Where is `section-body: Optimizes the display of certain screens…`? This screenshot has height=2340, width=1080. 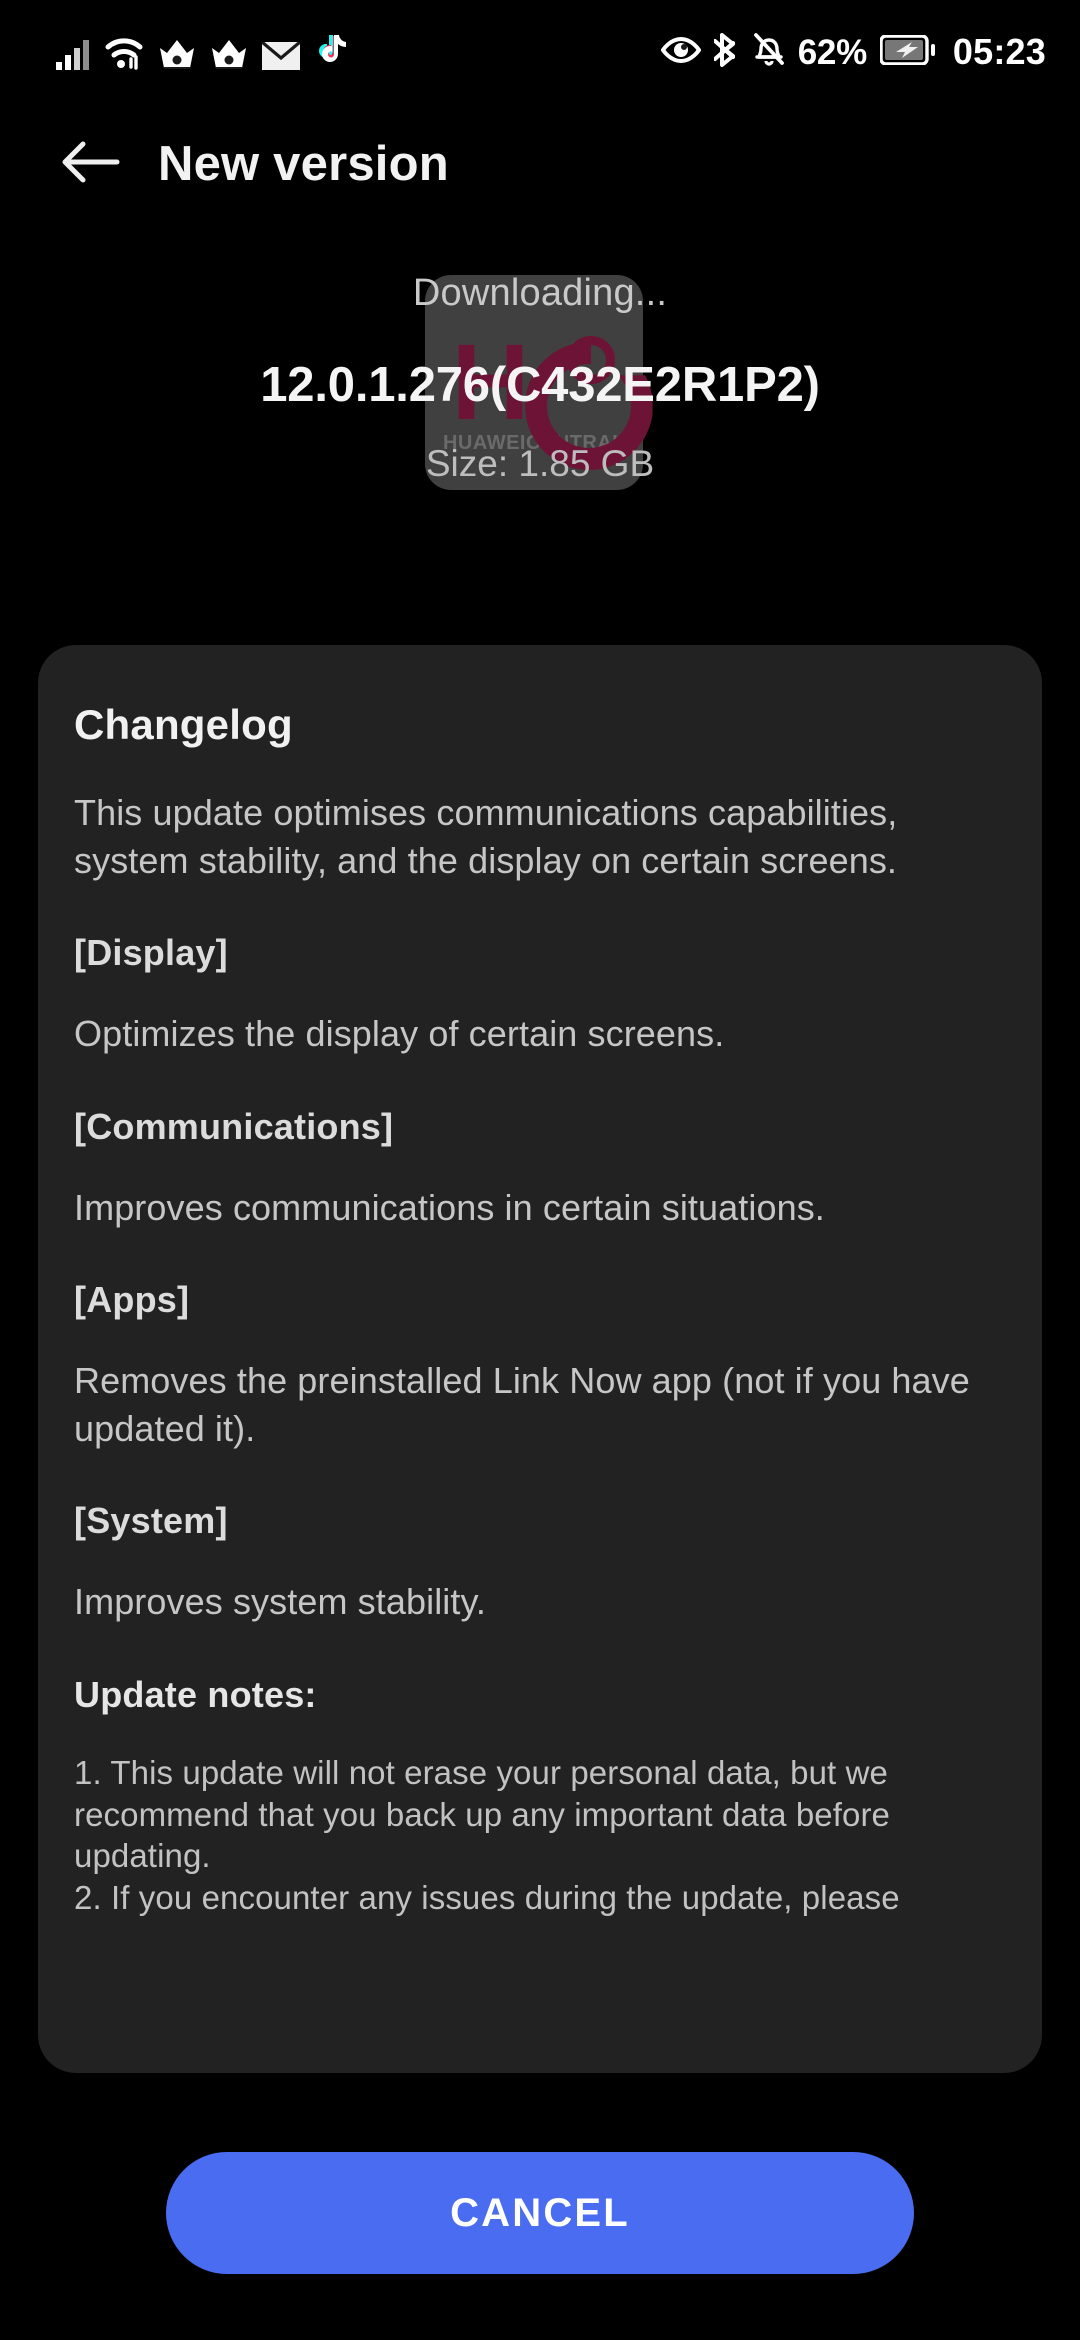
section-body: Optimizes the display of certain screens… is located at coordinates (399, 1034).